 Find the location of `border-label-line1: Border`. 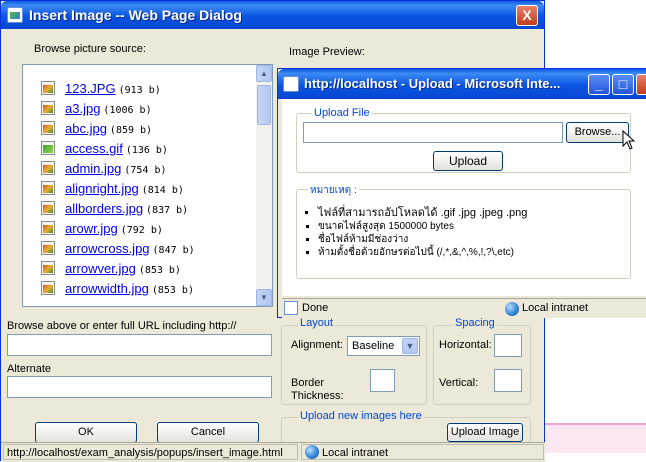

border-label-line1: Border is located at coordinates (308, 383).